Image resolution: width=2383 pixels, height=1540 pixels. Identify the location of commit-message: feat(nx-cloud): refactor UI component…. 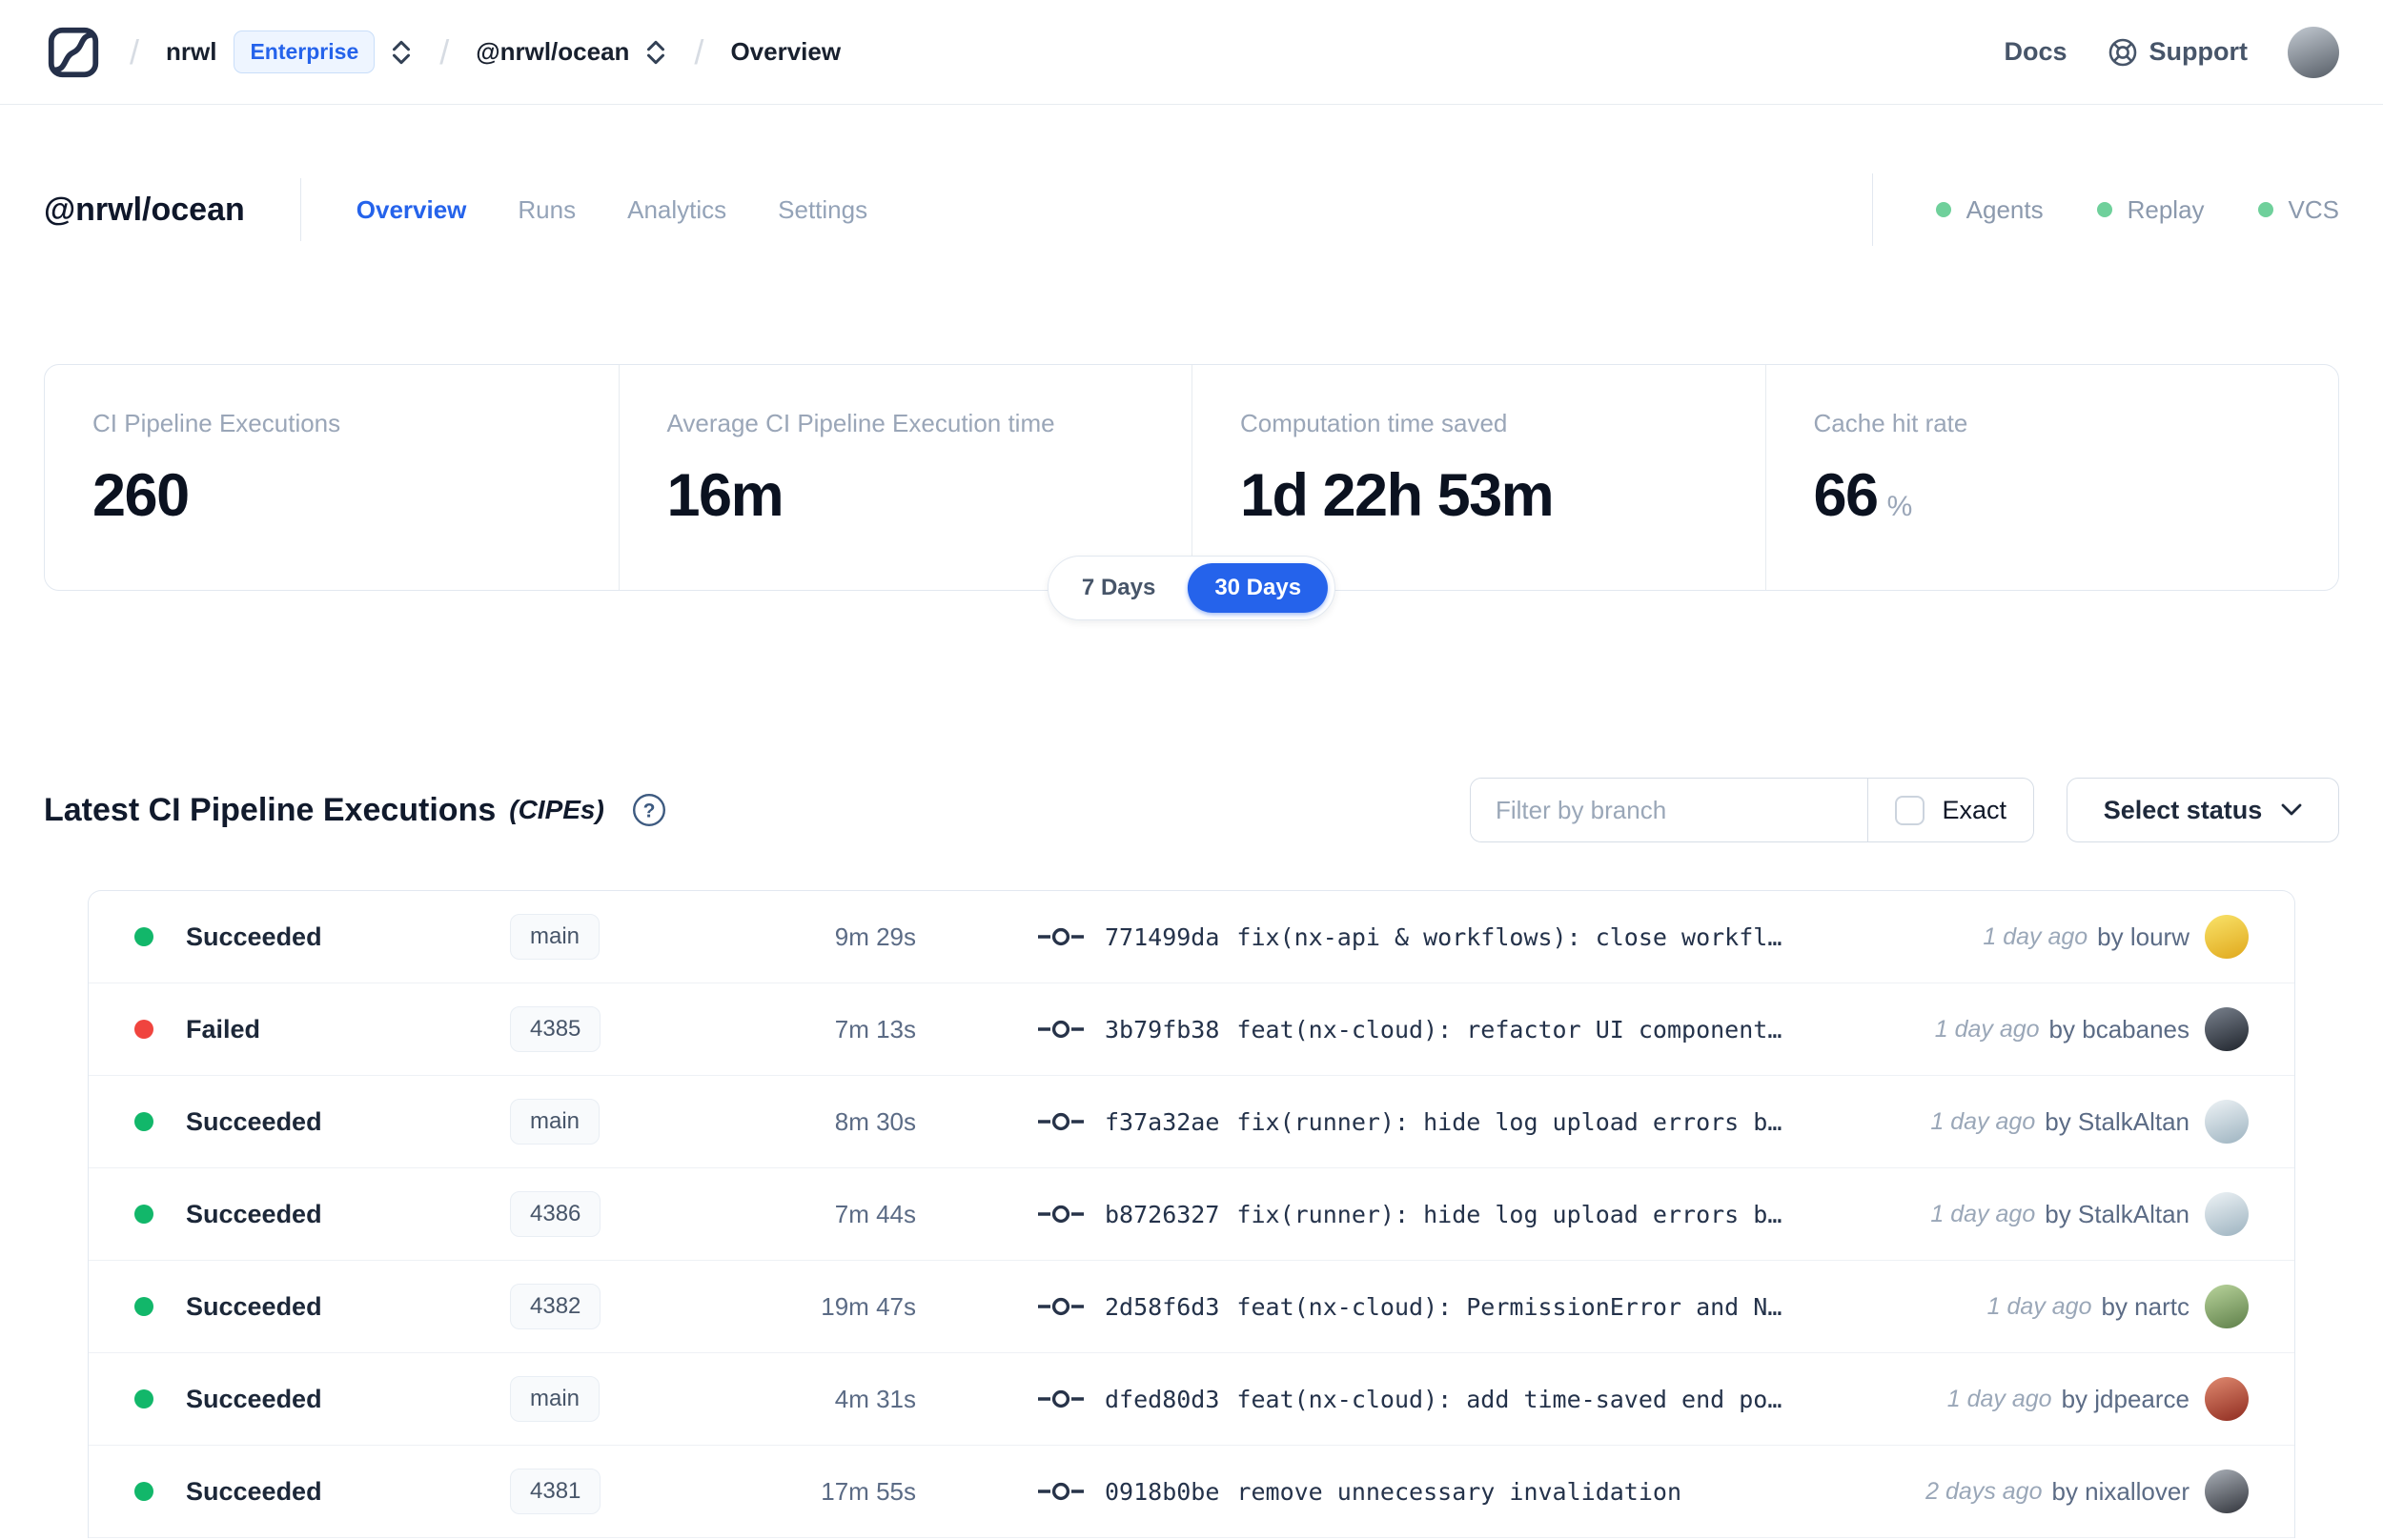
(1509, 1029).